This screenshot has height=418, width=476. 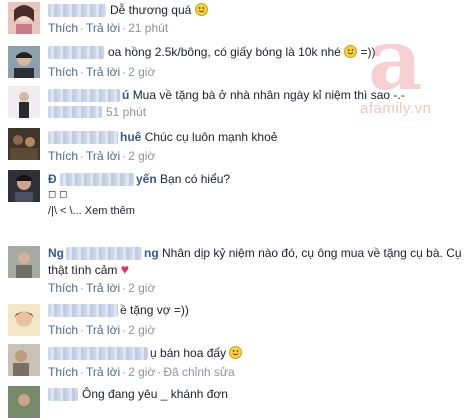 I want to click on comment-line-2: ◻ ◻, so click(x=58, y=194).